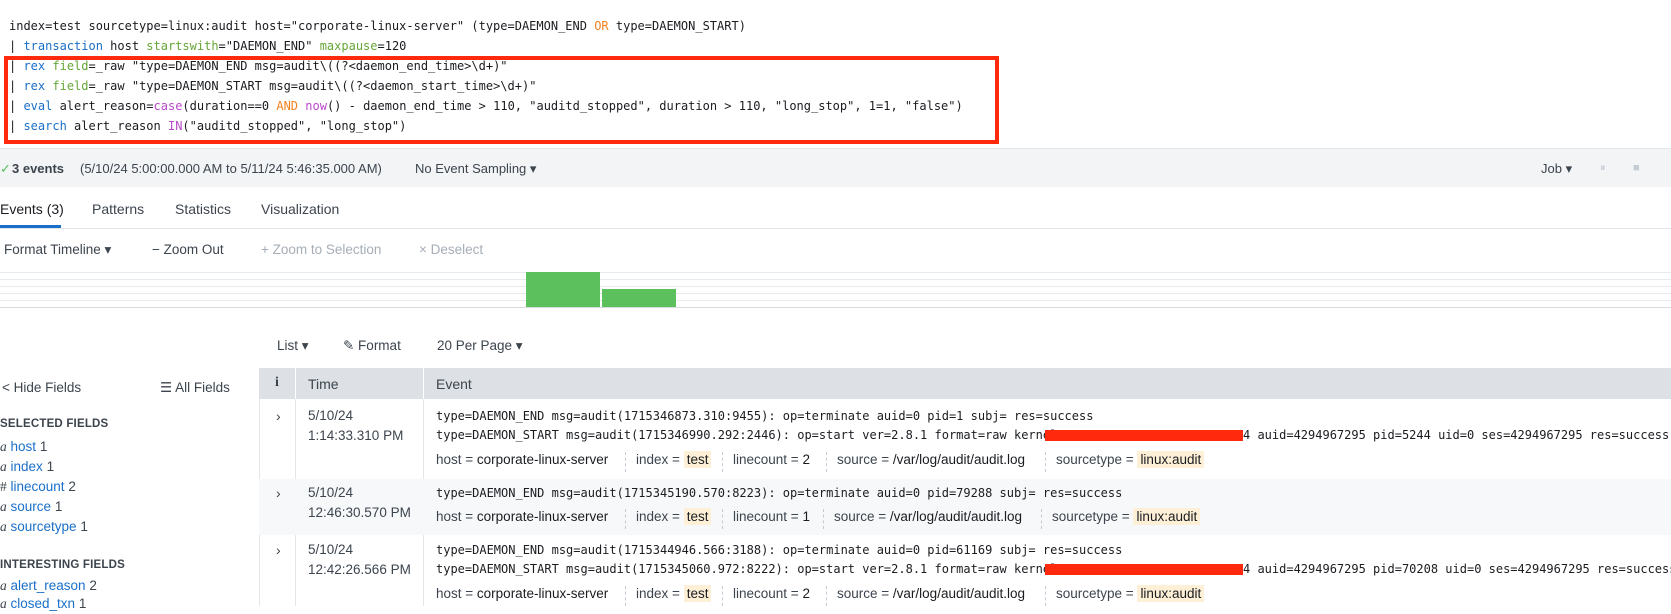 The height and width of the screenshot is (614, 1671). I want to click on field-item-linecount: # linecount 2, so click(38, 487).